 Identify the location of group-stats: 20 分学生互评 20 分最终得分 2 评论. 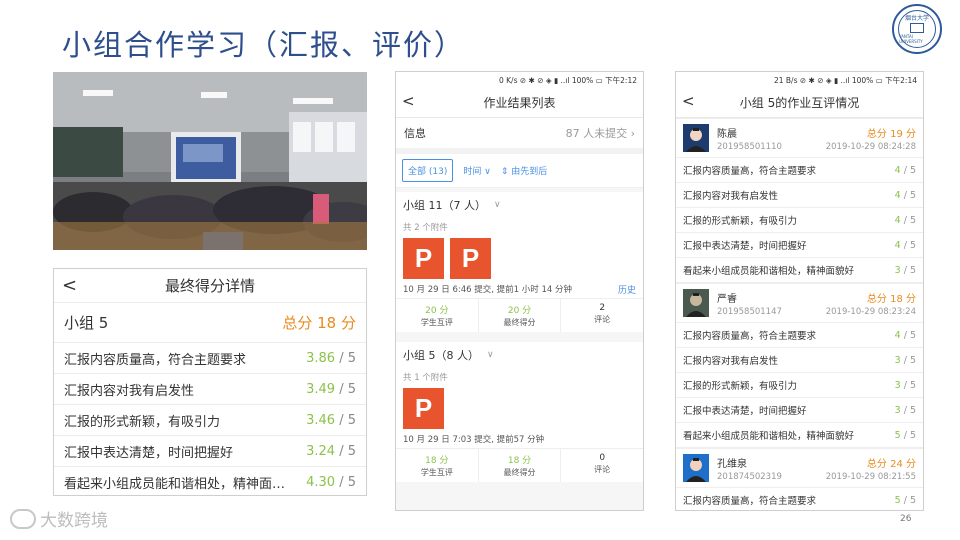
(519, 315).